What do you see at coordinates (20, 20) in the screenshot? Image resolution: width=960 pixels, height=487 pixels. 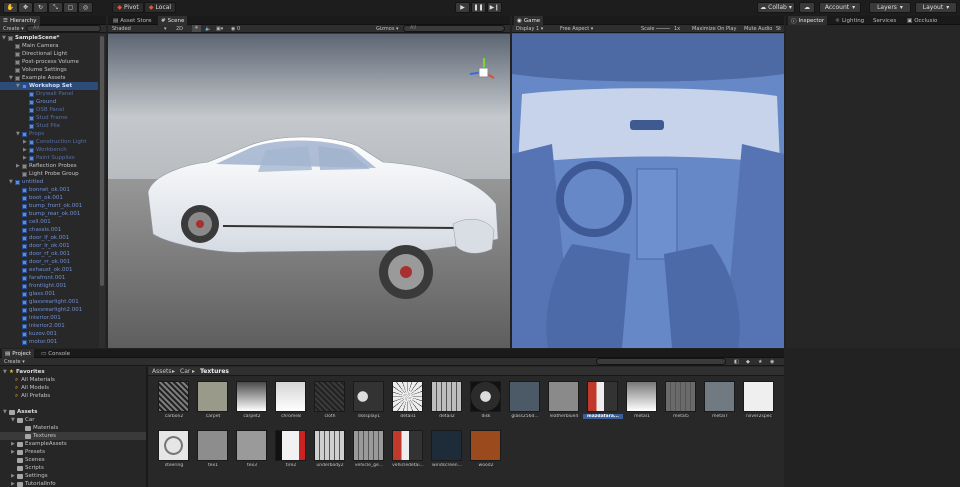 I see `tab-hierarchy: ☰ Hierarchy` at bounding box center [20, 20].